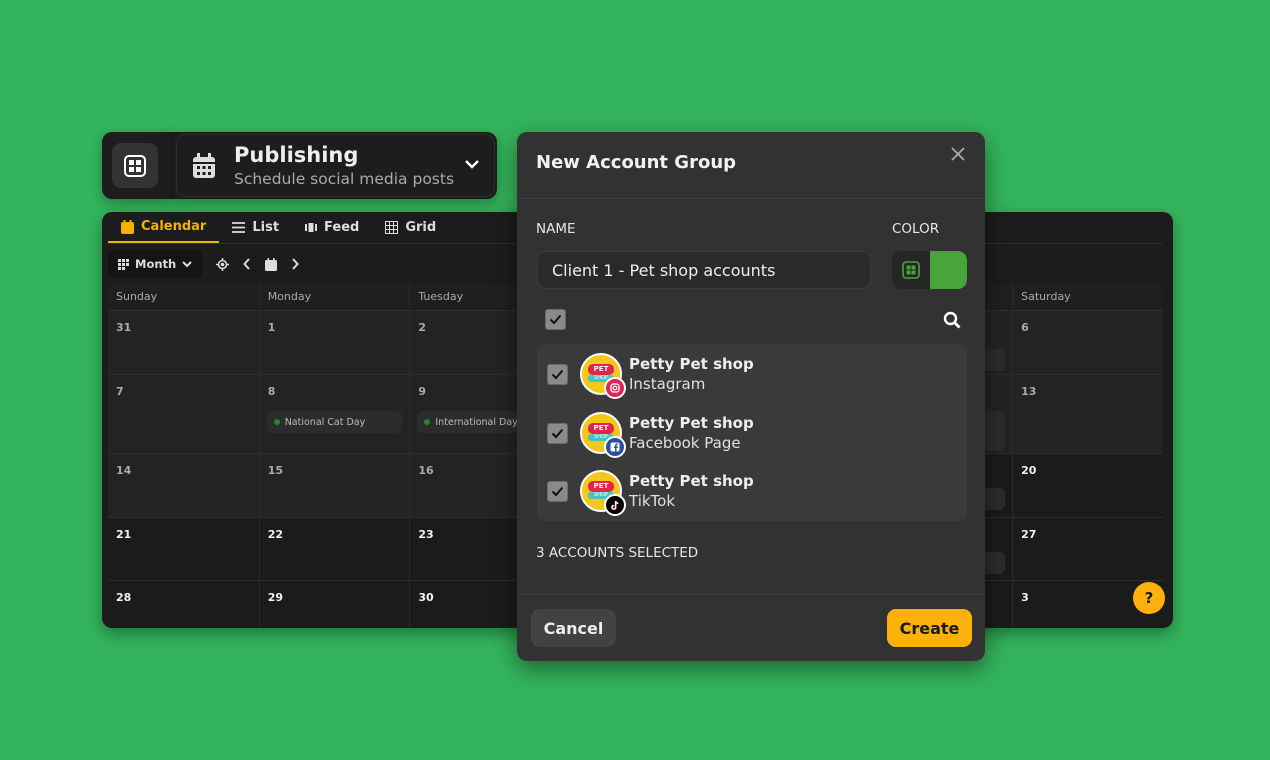 The height and width of the screenshot is (760, 1270). I want to click on module-switcher: Publishing Schedule social media posts, so click(335, 165).